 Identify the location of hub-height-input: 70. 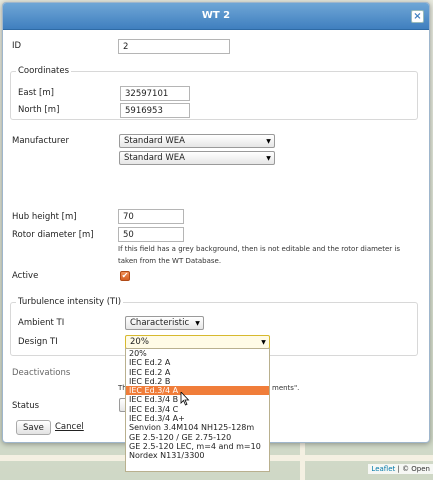
(151, 216).